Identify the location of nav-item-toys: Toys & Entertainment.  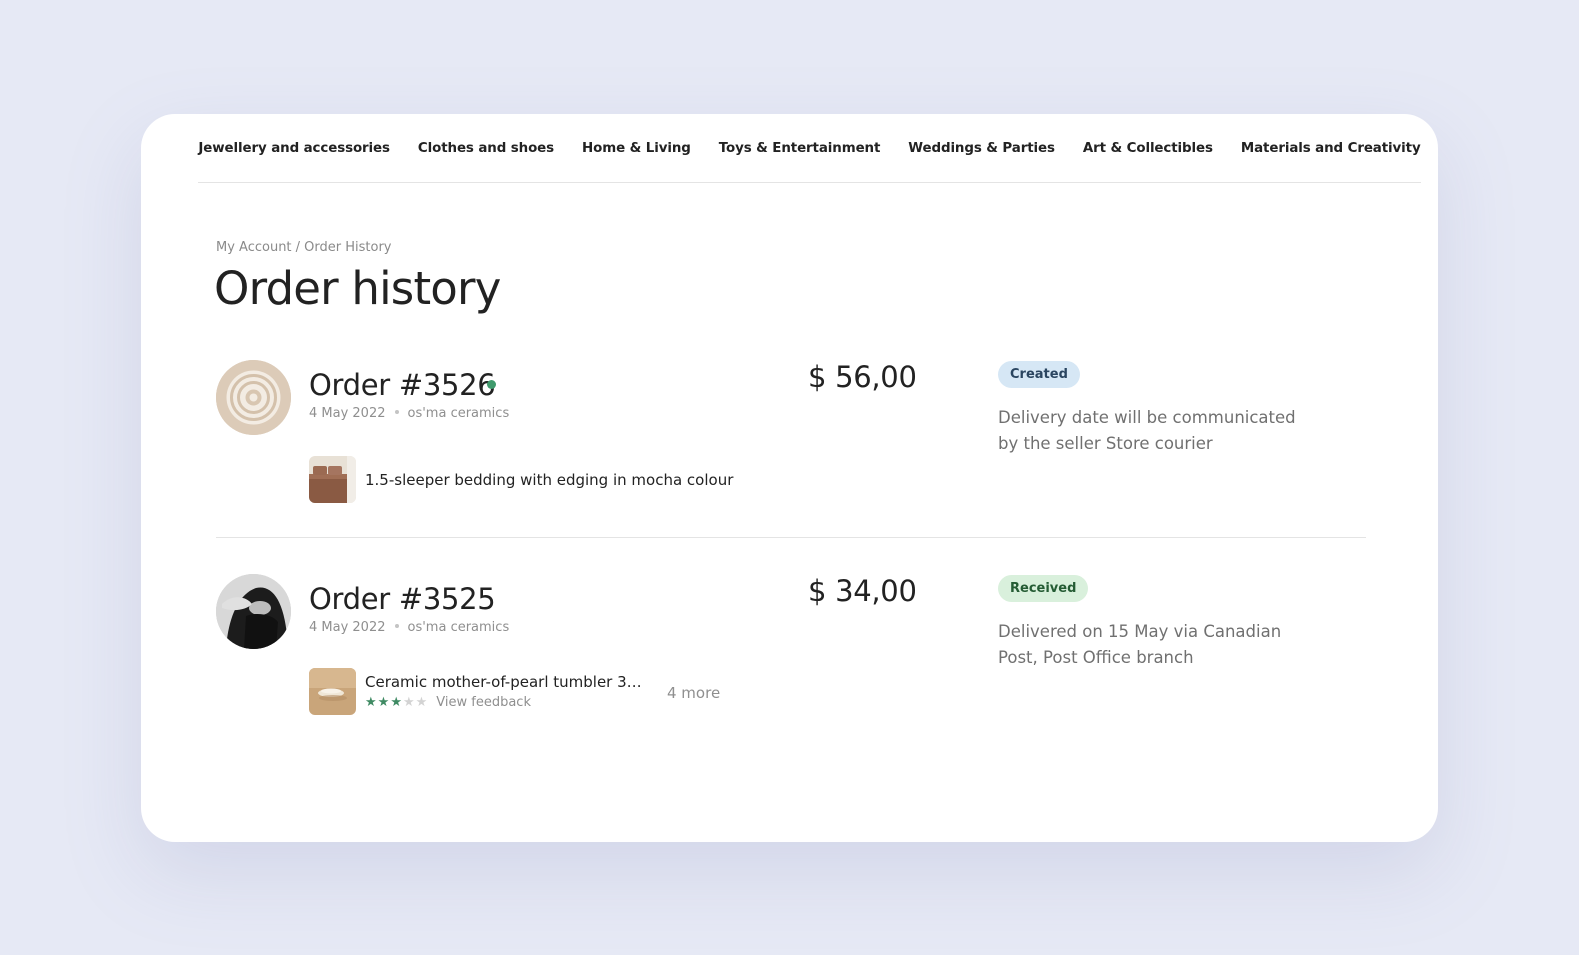
(800, 148).